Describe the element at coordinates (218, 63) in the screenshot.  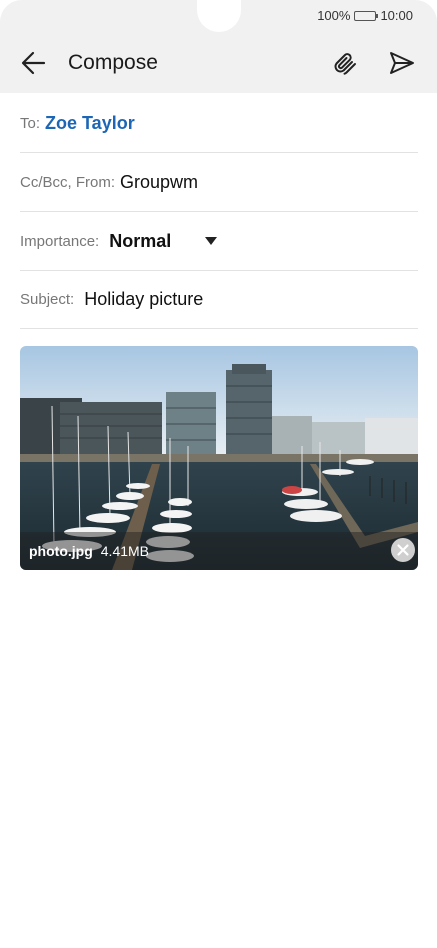
I see `toolbar: Compose` at that location.